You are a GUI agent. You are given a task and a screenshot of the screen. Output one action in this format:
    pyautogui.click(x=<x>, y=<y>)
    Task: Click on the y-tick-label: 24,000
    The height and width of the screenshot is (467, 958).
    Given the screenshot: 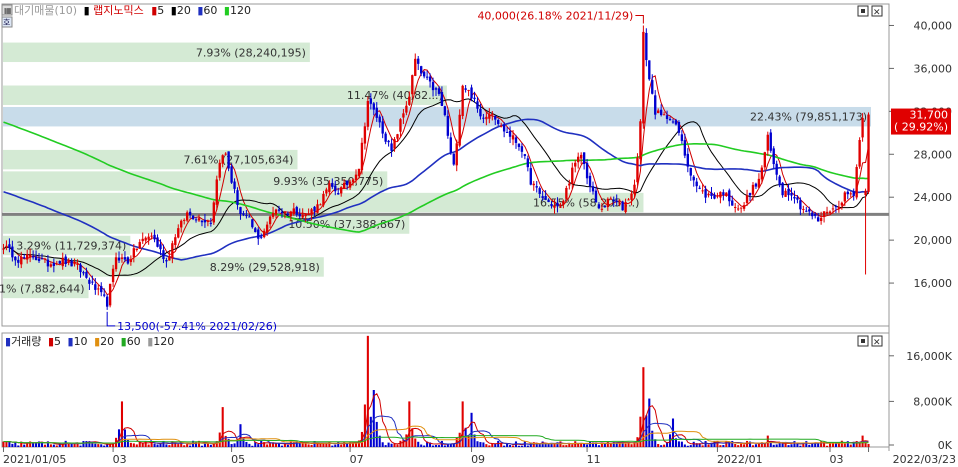 What is the action you would take?
    pyautogui.click(x=933, y=197)
    